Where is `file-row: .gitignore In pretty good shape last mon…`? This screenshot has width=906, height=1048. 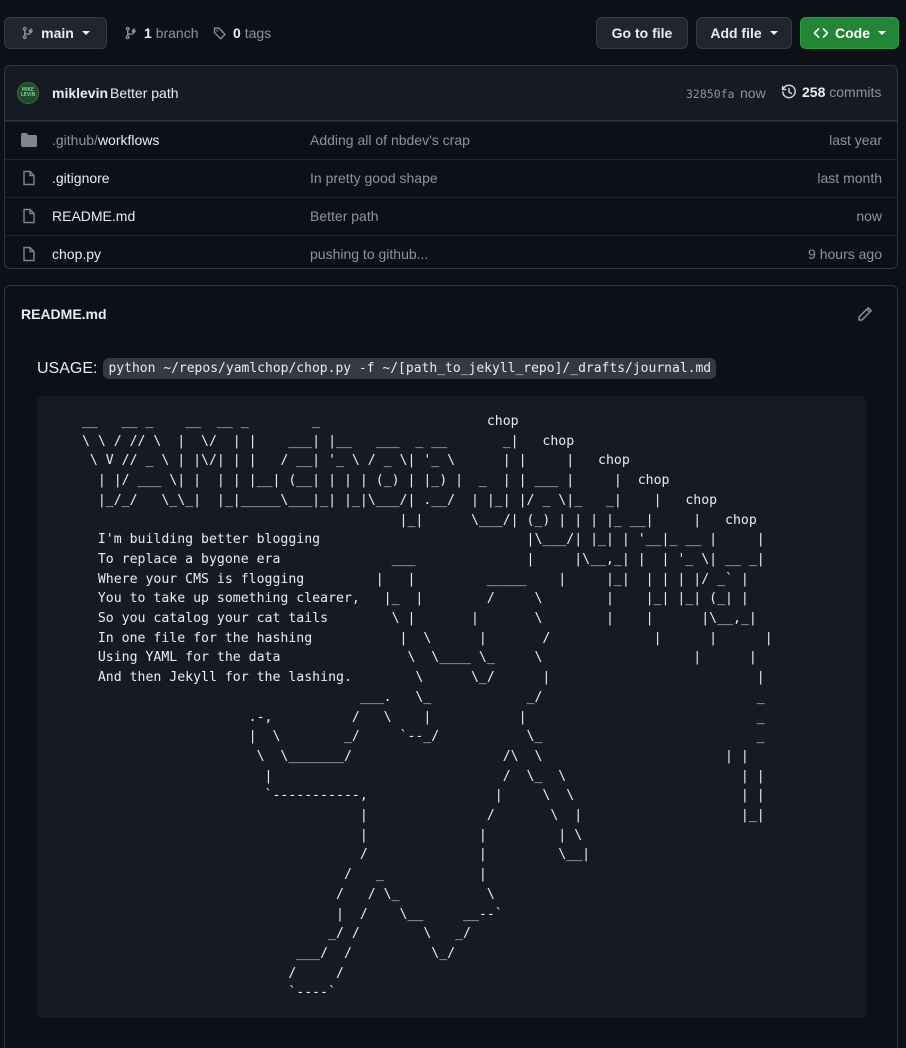 file-row: .gitignore In pretty good shape last mon… is located at coordinates (451, 178).